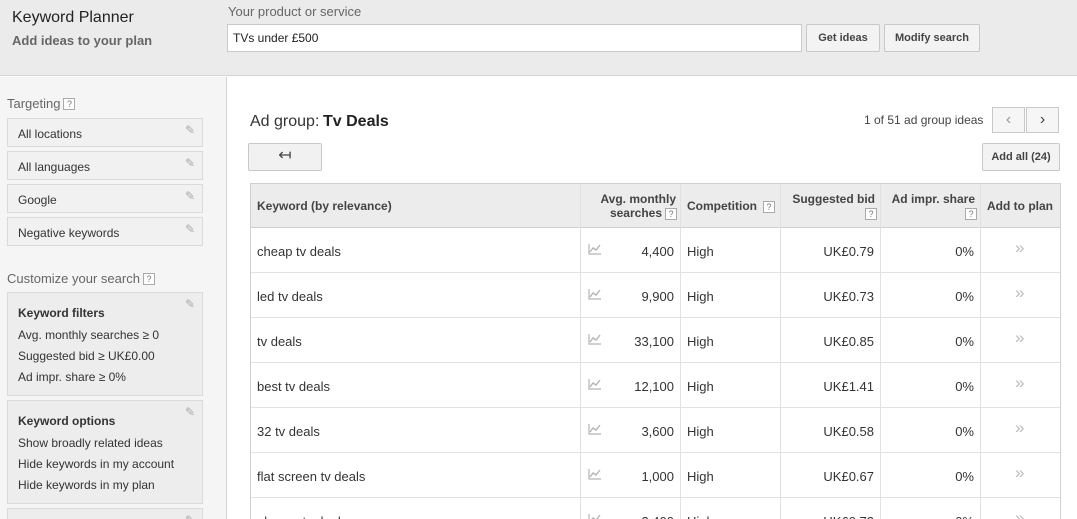 Image resolution: width=1077 pixels, height=519 pixels. Describe the element at coordinates (311, 476) in the screenshot. I see `keyword-cell: flat screen tv deals` at that location.